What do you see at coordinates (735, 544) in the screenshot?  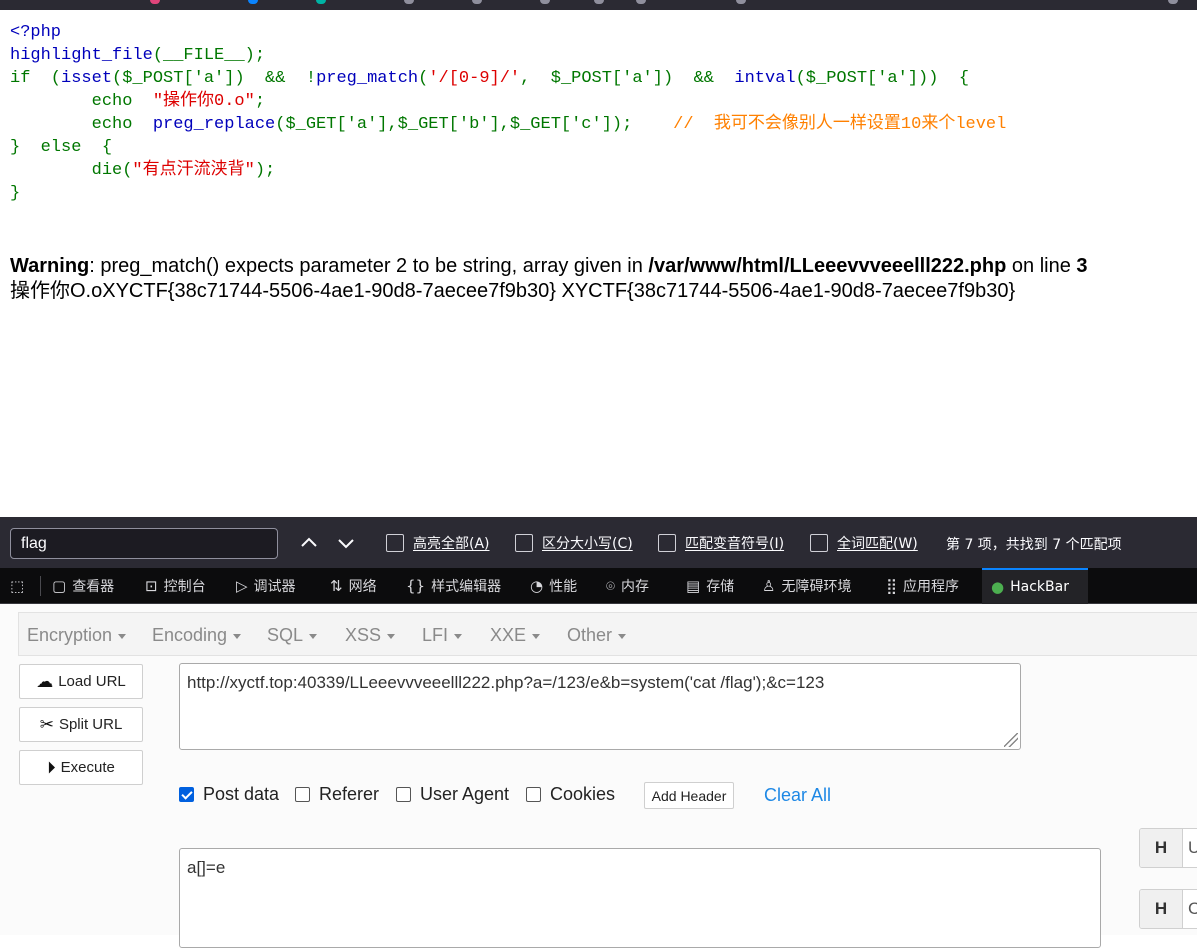 I see `checkbox-label: 匹配变音符号(I)` at bounding box center [735, 544].